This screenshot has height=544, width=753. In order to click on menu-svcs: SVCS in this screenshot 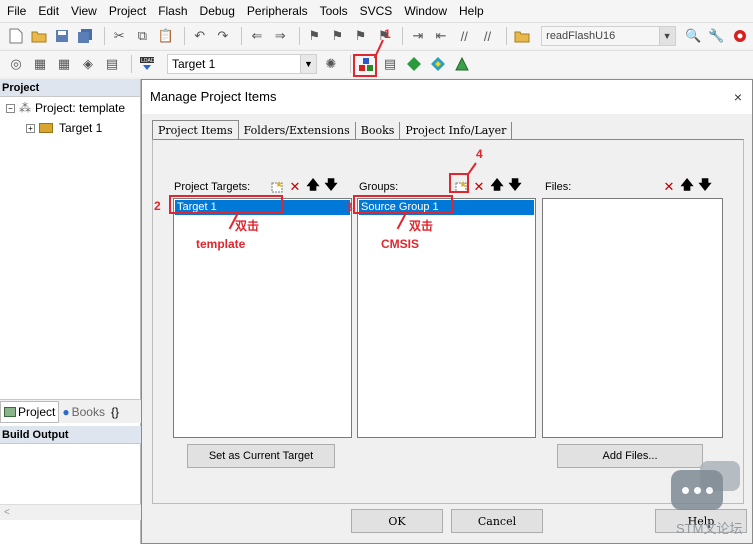, I will do `click(378, 11)`.